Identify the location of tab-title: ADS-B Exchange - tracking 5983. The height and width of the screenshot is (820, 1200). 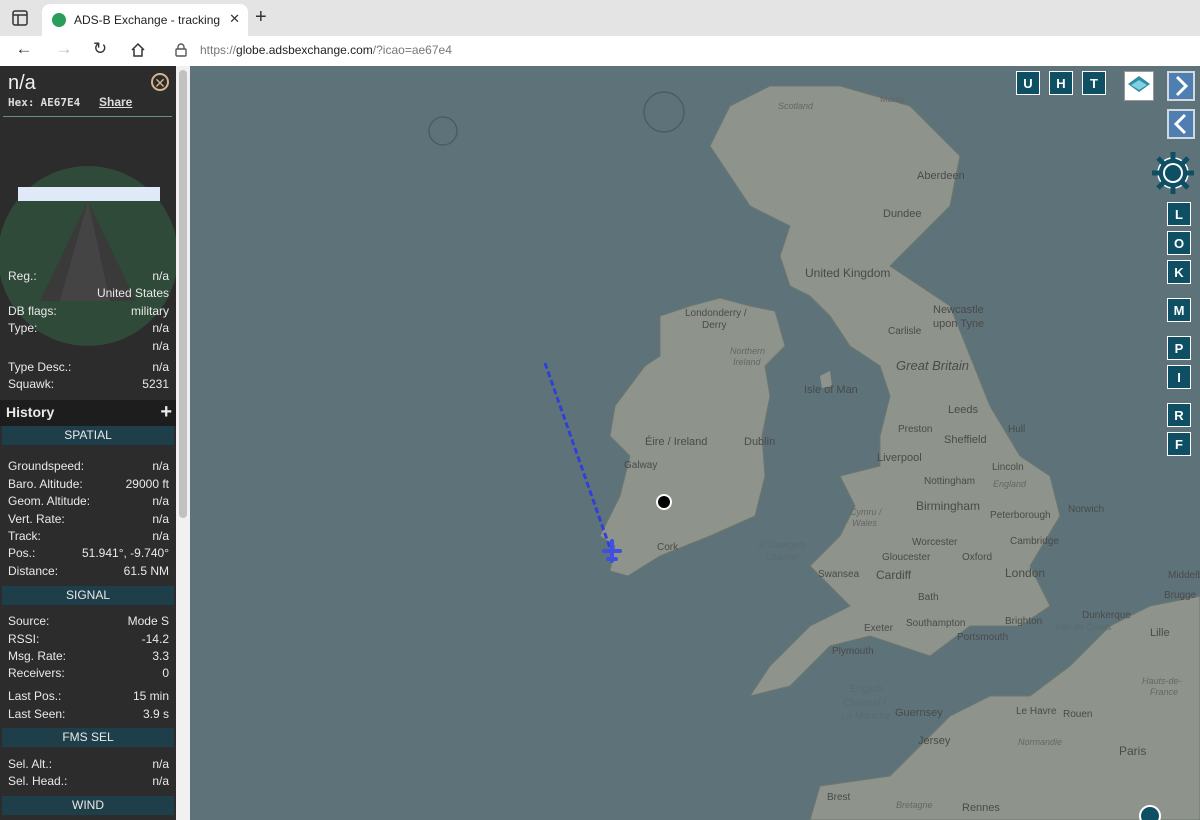
(149, 20).